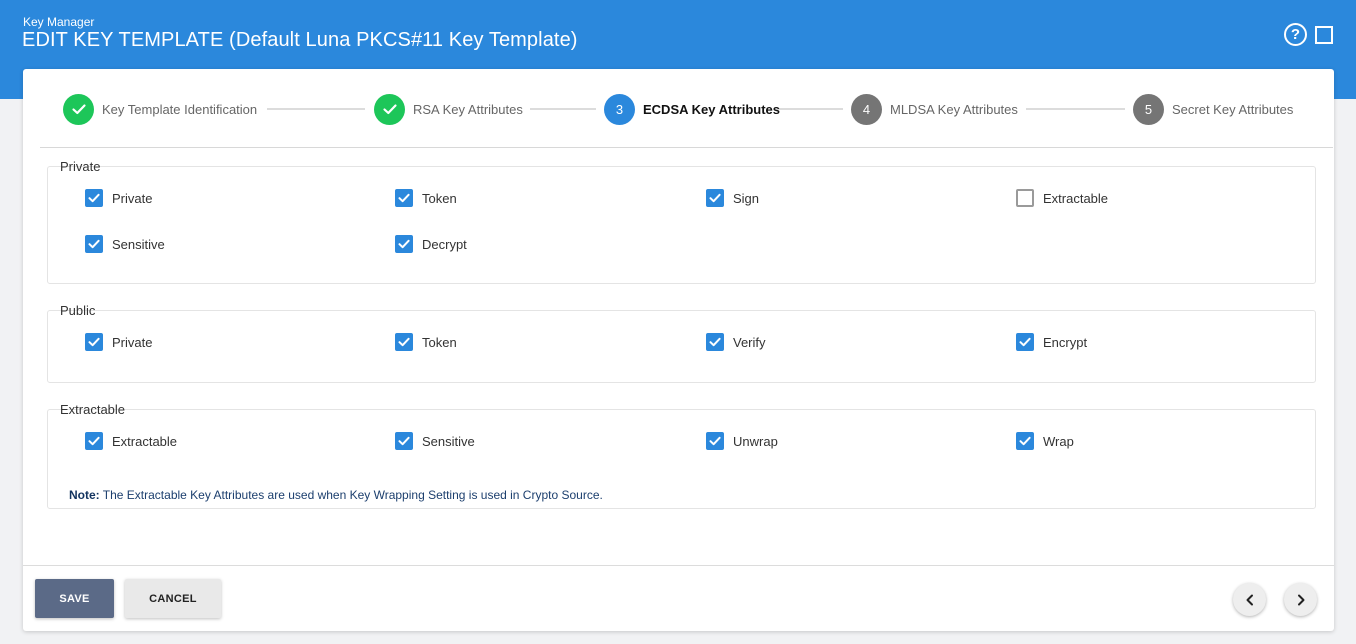  I want to click on public-attributes-group, so click(681, 346).